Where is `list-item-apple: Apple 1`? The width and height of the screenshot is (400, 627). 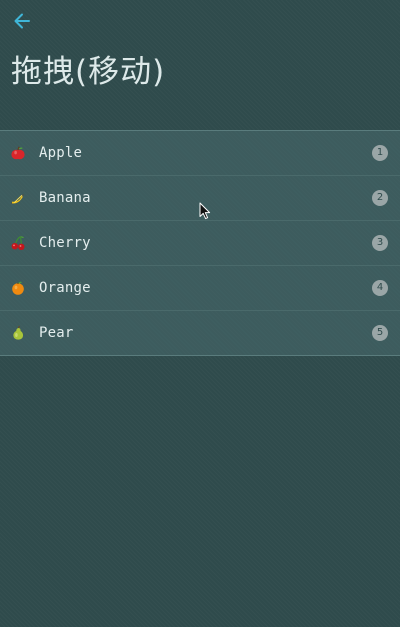 list-item-apple: Apple 1 is located at coordinates (200, 153).